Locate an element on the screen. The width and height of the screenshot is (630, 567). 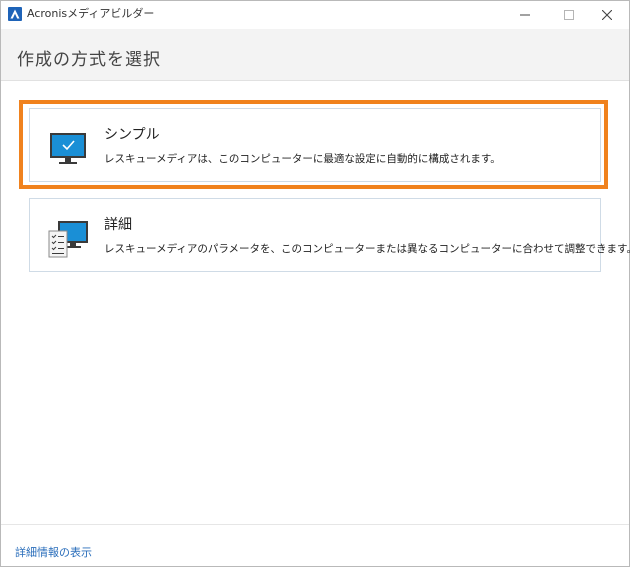
page-title: 作成の方式を選択 is located at coordinates (89, 60).